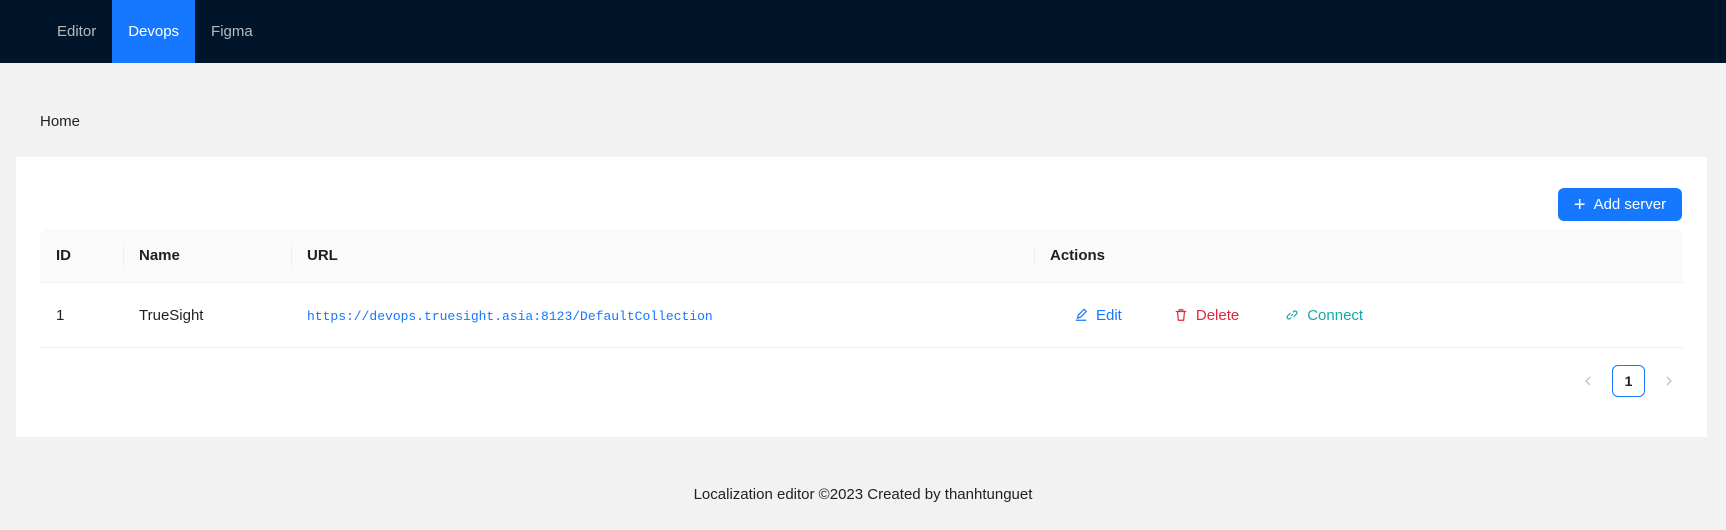 This screenshot has width=1726, height=530. I want to click on column-header-actions: Actions, so click(1358, 255).